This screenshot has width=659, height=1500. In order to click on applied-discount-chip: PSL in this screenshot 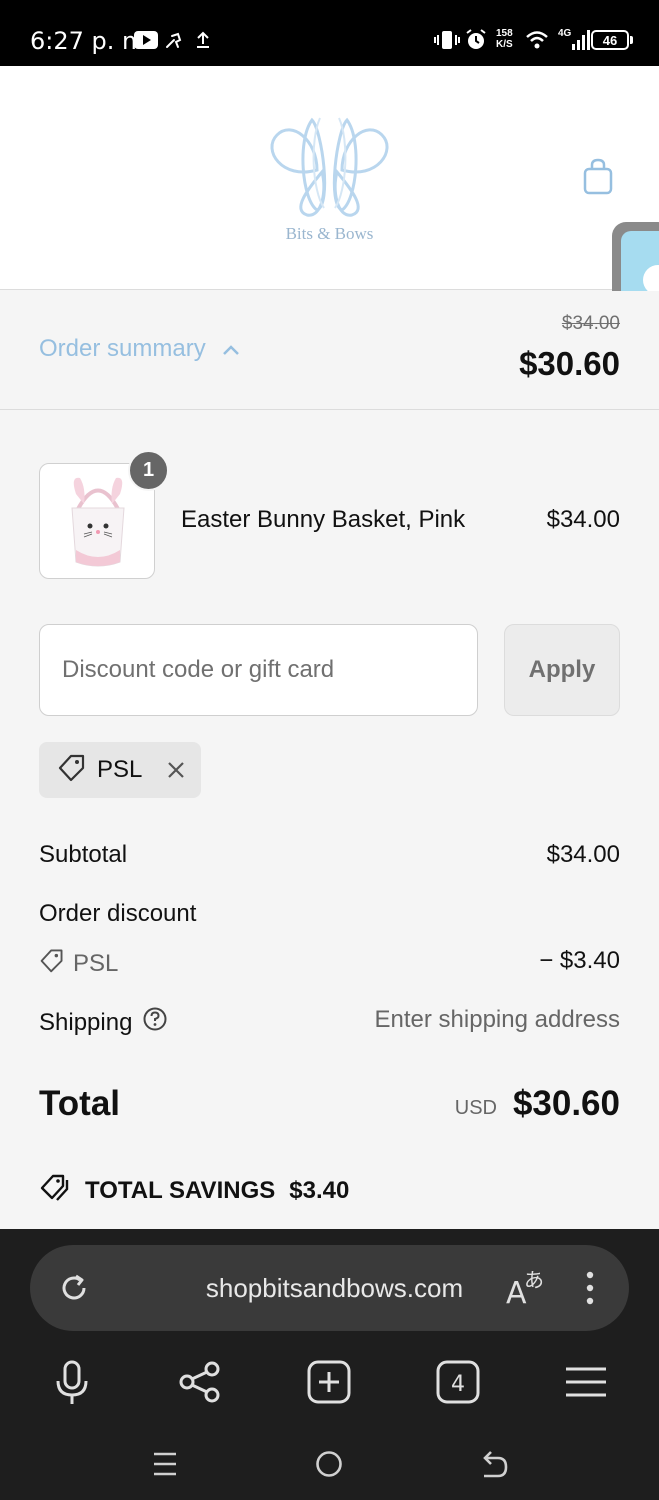, I will do `click(120, 770)`.